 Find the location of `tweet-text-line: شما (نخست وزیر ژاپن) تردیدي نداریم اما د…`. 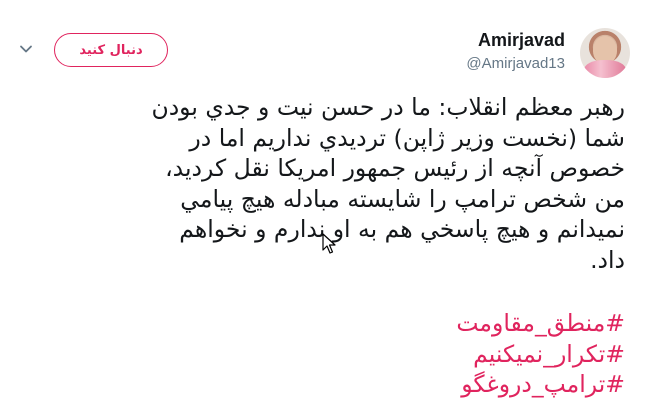

tweet-text-line: شما (نخست وزیر ژاپن) تردیدي نداریم اما د… is located at coordinates (407, 137).